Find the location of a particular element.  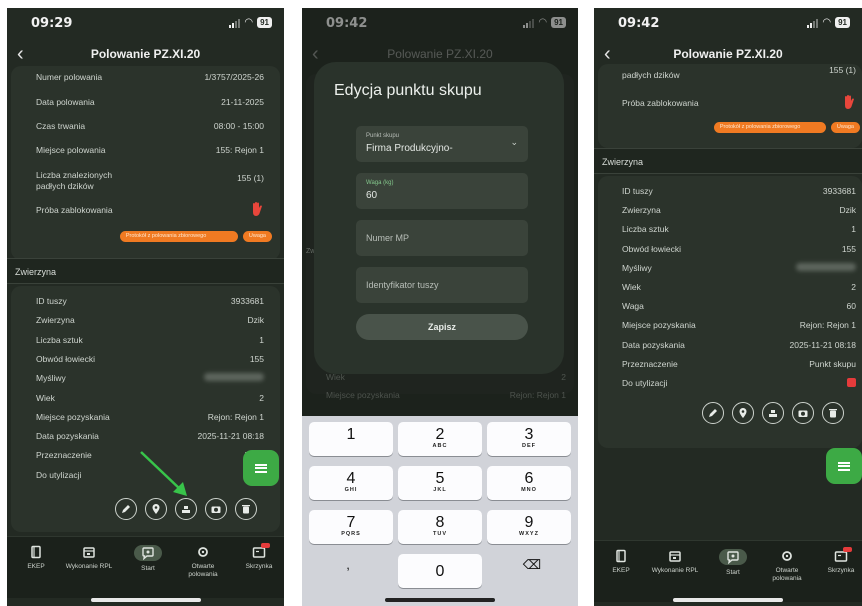

key-7: 7 PQRS is located at coordinates (351, 527).